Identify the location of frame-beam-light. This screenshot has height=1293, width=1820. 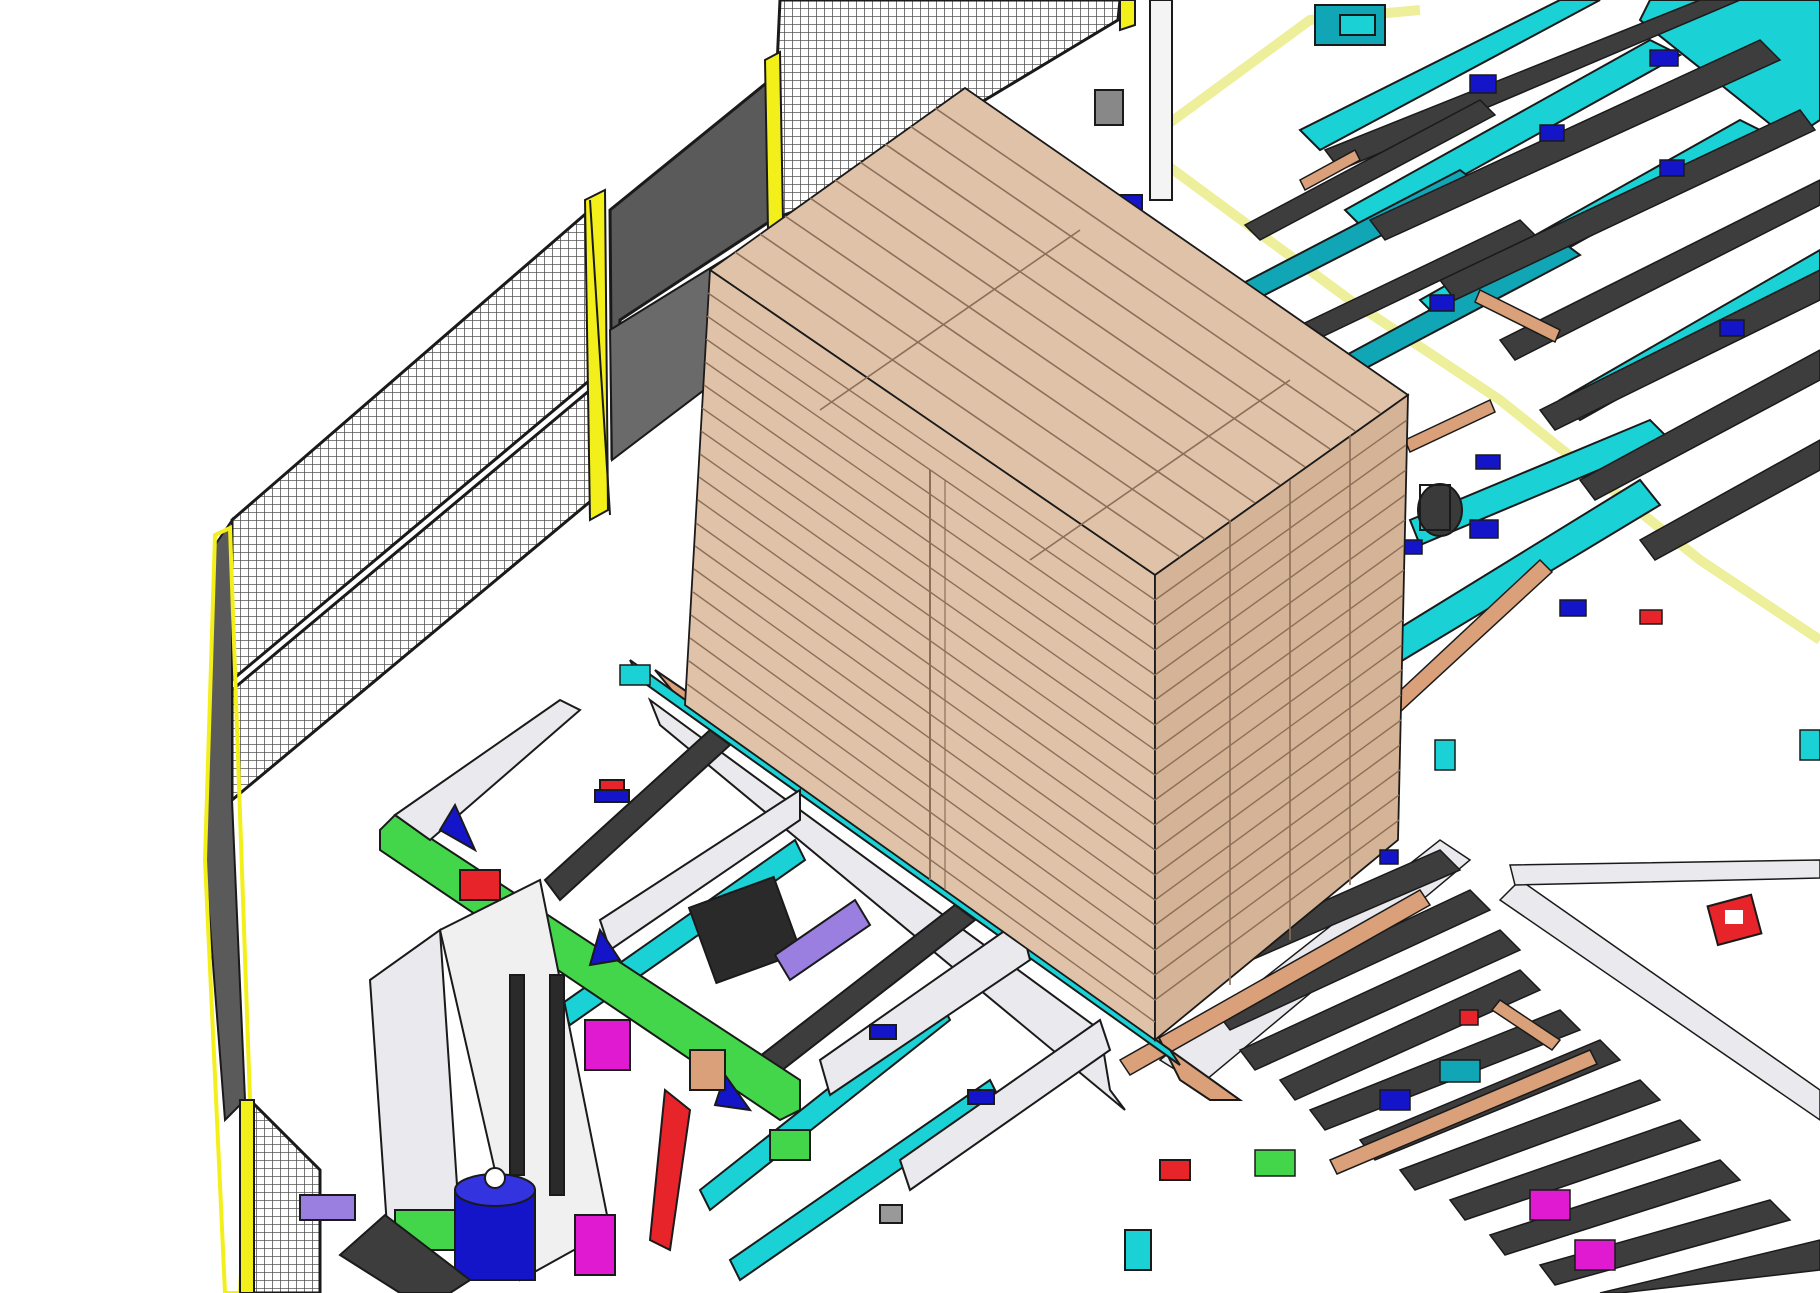
(1005, 1105).